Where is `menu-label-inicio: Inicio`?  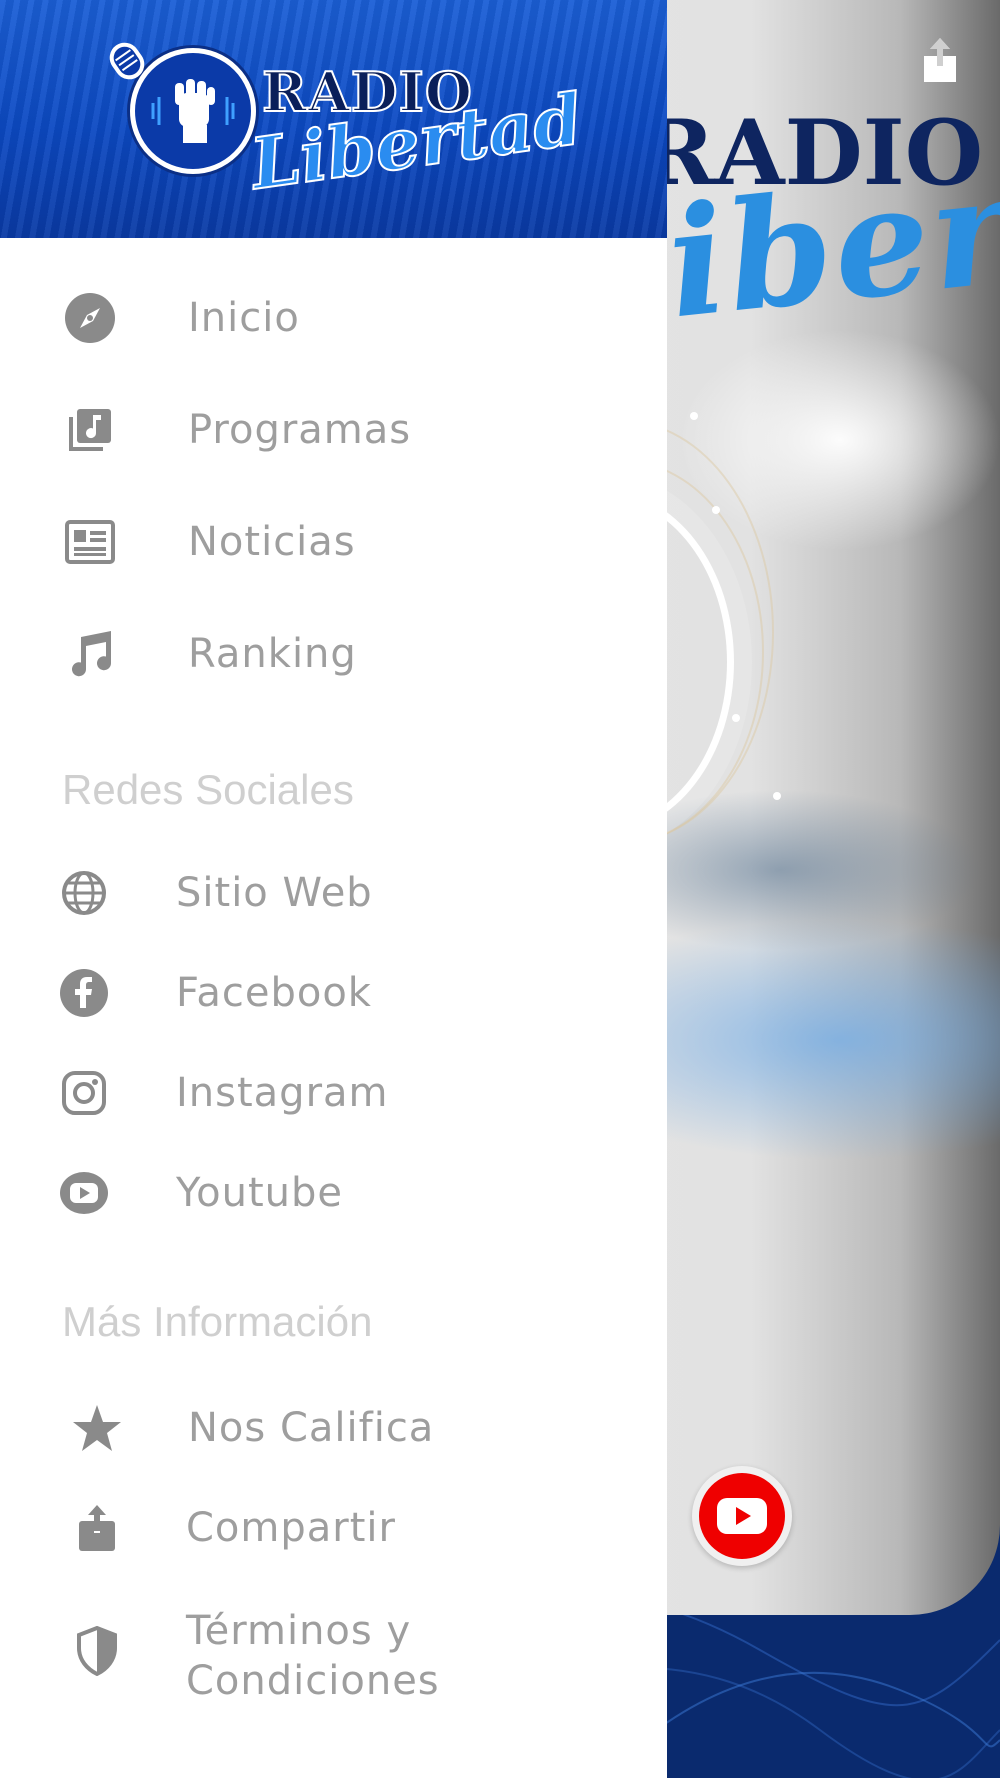
menu-label-inicio: Inicio is located at coordinates (244, 318).